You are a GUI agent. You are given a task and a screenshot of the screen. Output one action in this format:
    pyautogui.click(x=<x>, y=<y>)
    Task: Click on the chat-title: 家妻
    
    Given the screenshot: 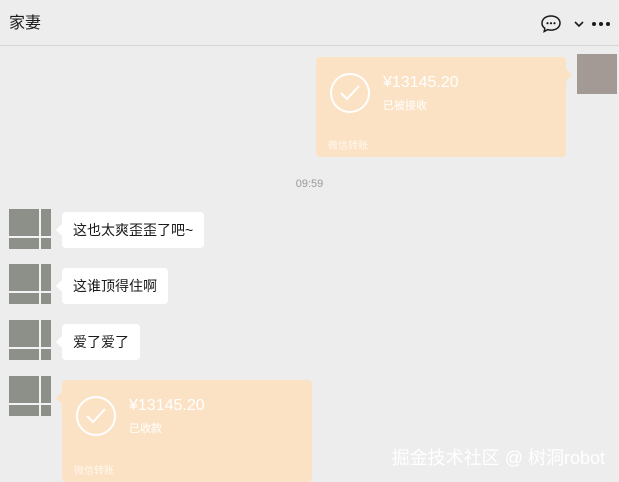 What is the action you would take?
    pyautogui.click(x=25, y=23)
    